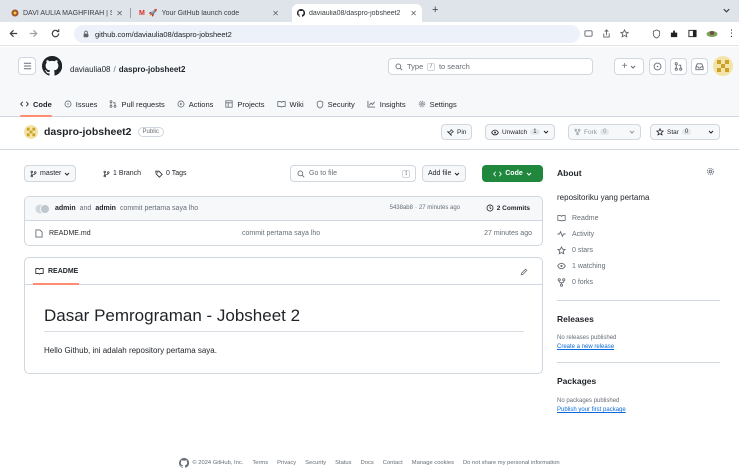  Describe the element at coordinates (80, 104) in the screenshot. I see `tab-issues: Issues` at that location.